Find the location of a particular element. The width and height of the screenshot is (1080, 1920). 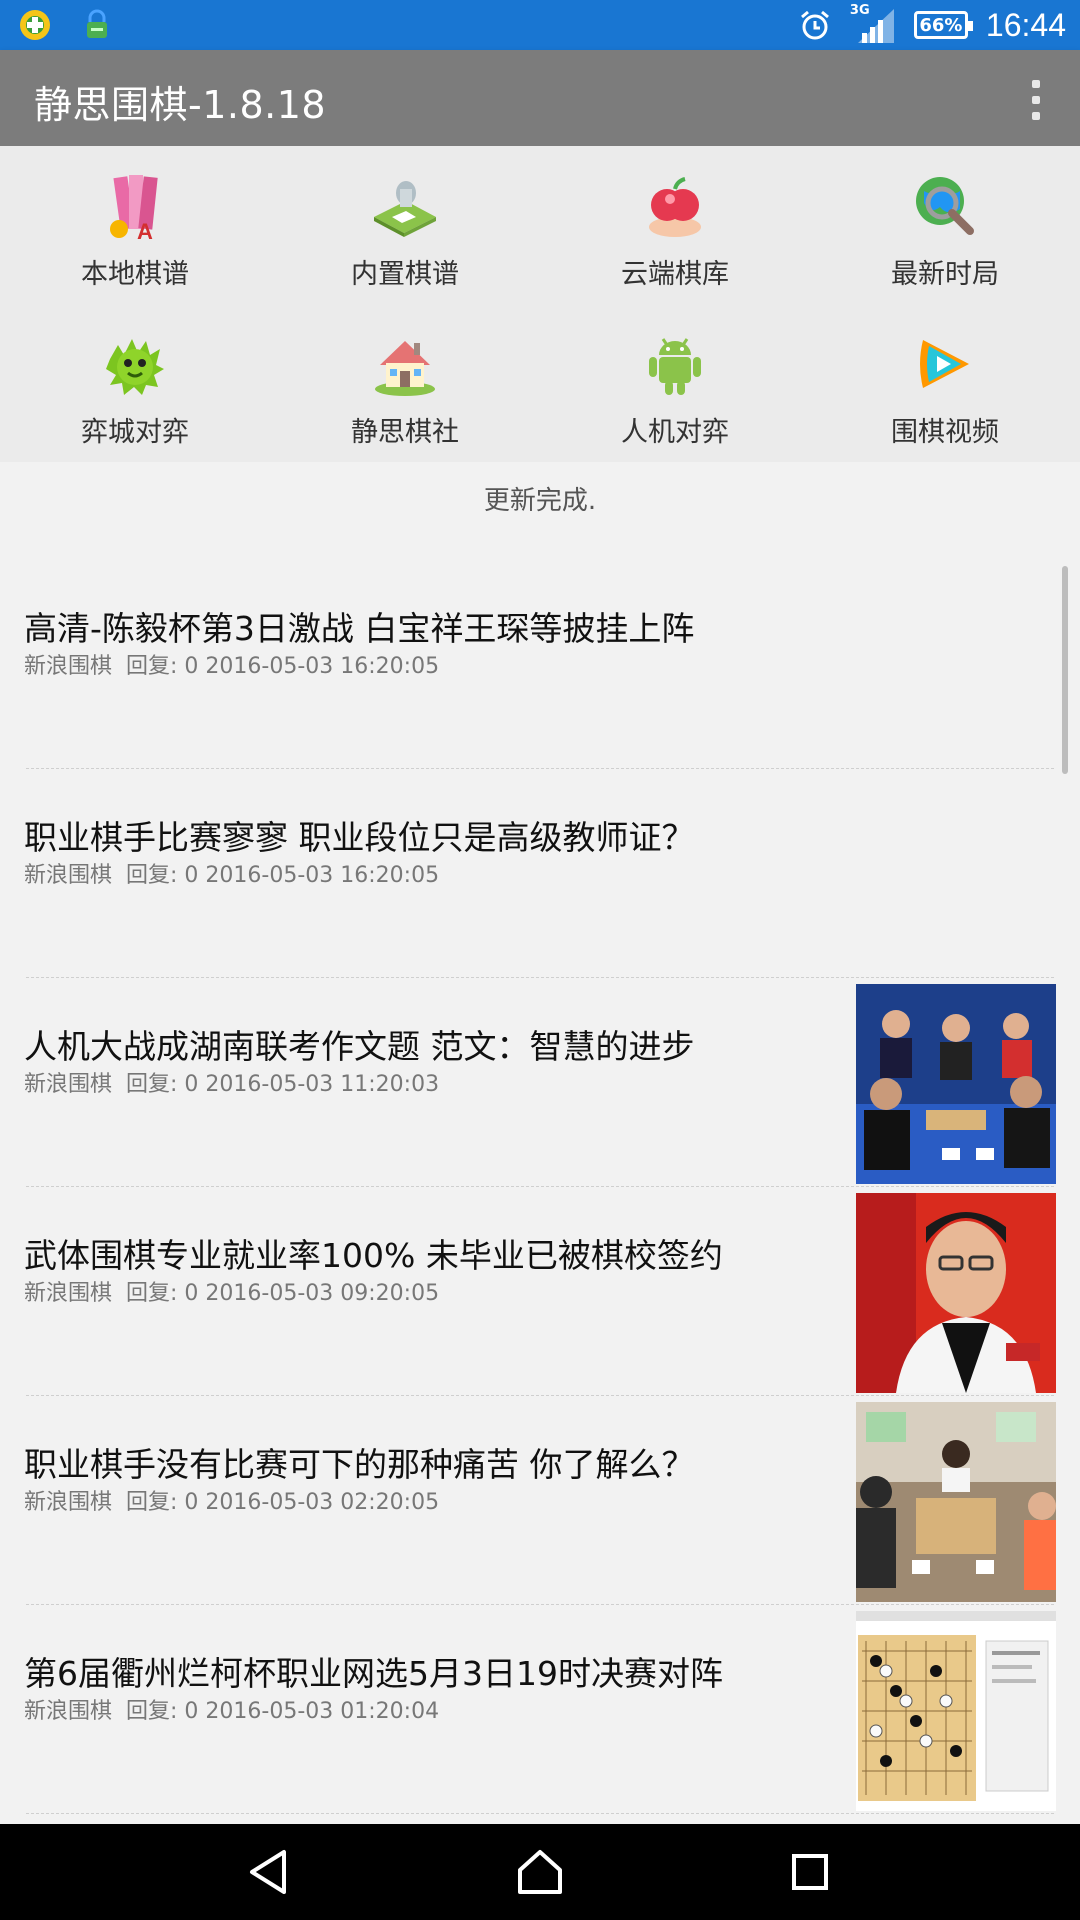

app-notification-icon is located at coordinates (35, 25).